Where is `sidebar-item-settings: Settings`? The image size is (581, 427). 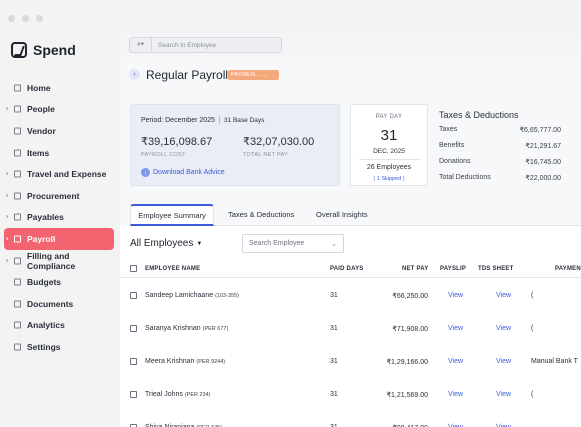 sidebar-item-settings: Settings is located at coordinates (59, 347).